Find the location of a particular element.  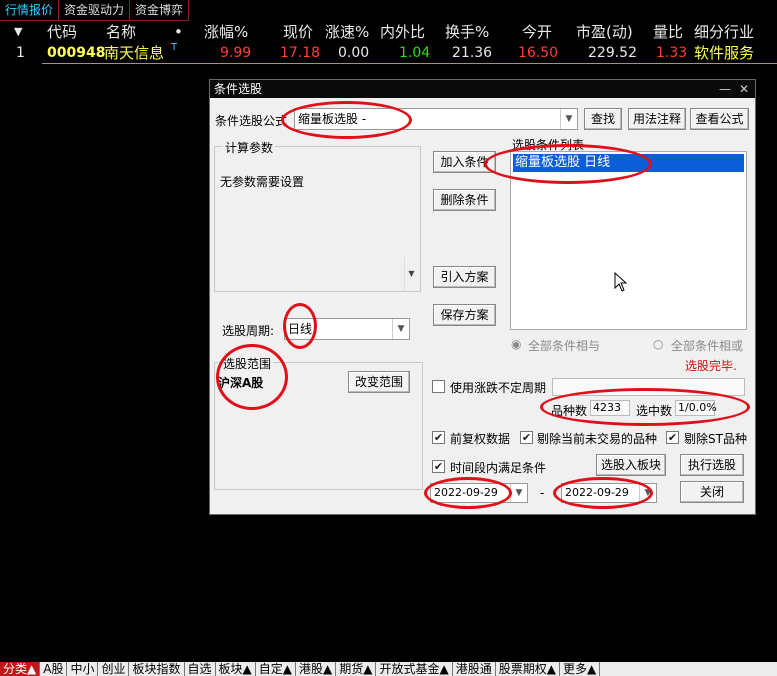

tab-capital-drive: 资金驱动力 is located at coordinates (95, 10).